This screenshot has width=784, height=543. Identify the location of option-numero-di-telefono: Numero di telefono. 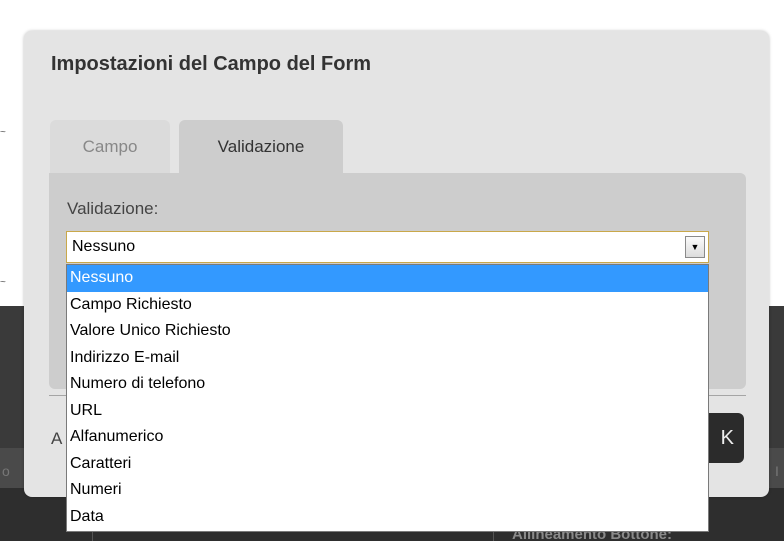
(387, 384).